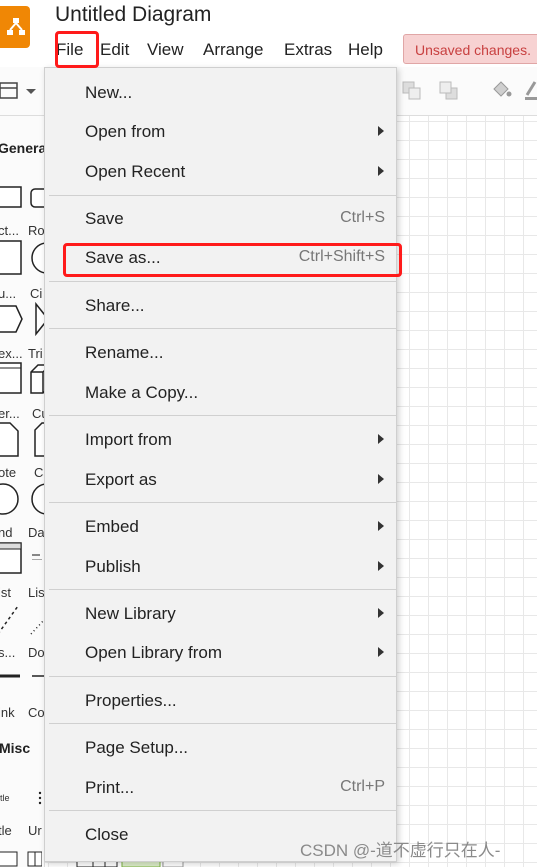 The height and width of the screenshot is (867, 537). What do you see at coordinates (308, 50) in the screenshot?
I see `menu-extras: Extras` at bounding box center [308, 50].